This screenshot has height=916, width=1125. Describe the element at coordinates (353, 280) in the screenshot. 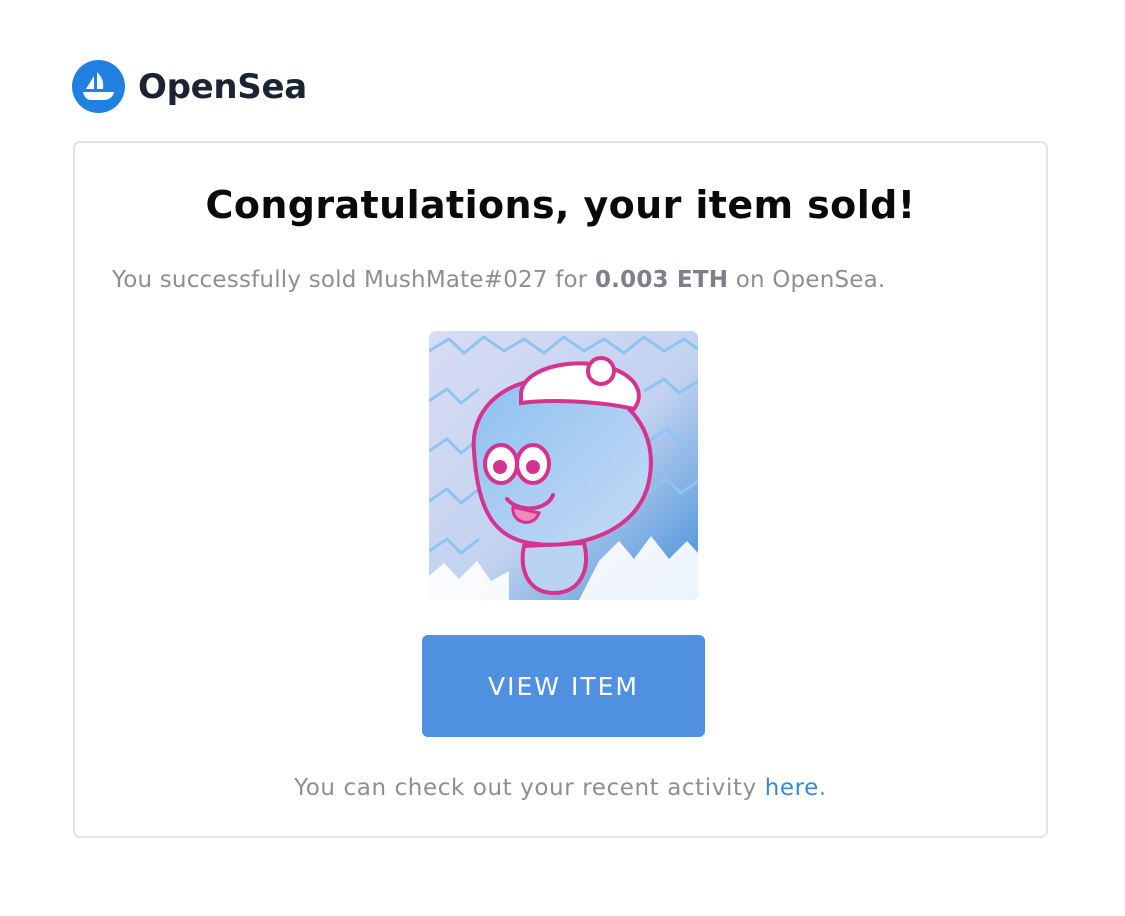

I see `message-prefix: You successfully sold MushMate#027 for` at that location.